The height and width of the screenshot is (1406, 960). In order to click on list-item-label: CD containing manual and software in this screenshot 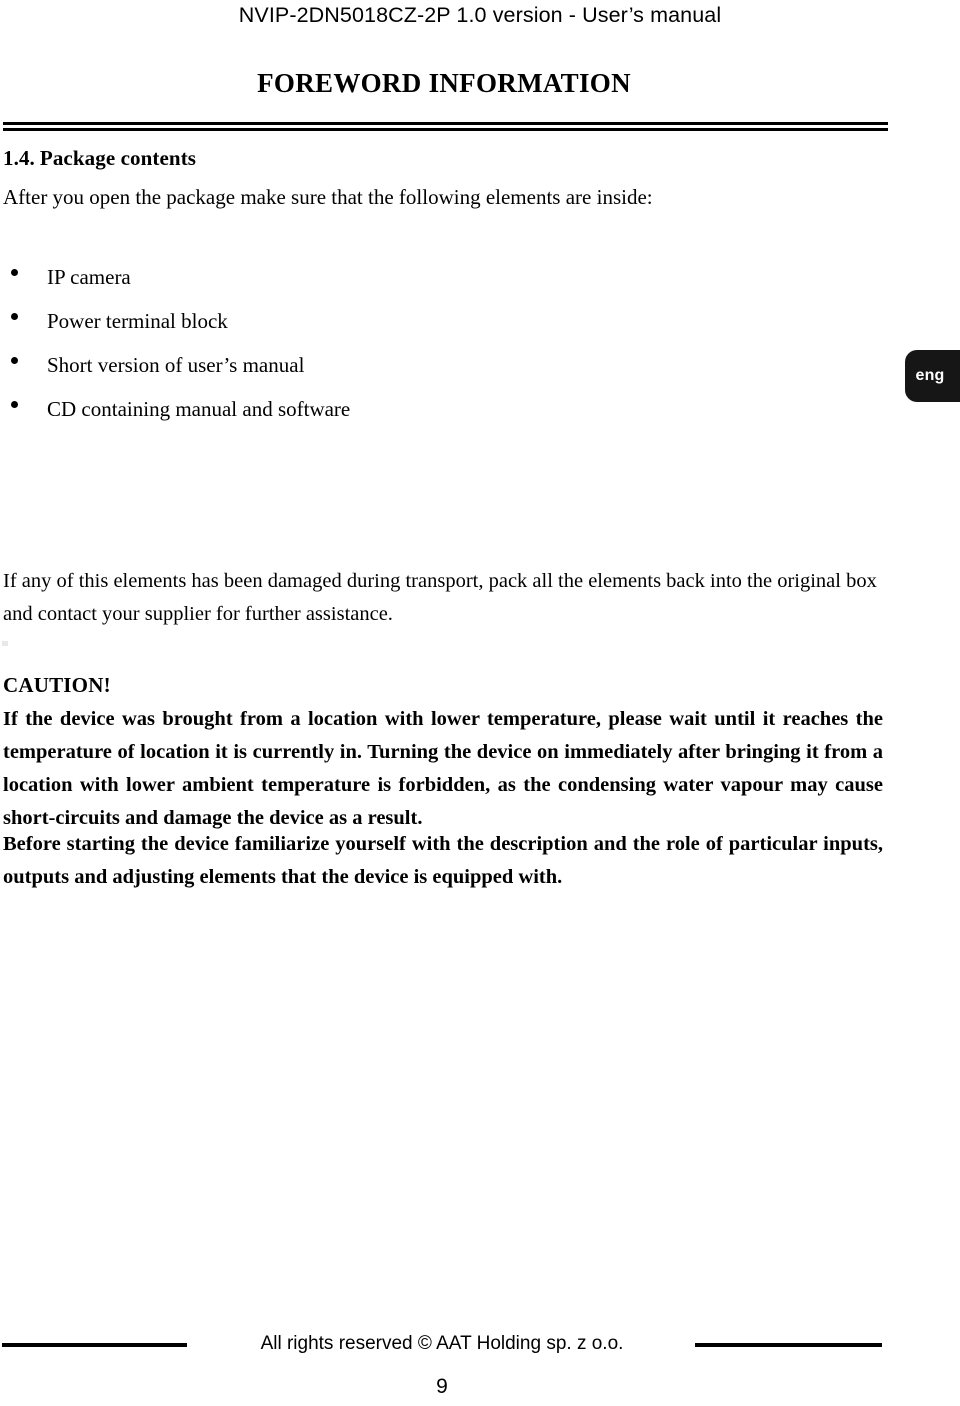, I will do `click(199, 409)`.